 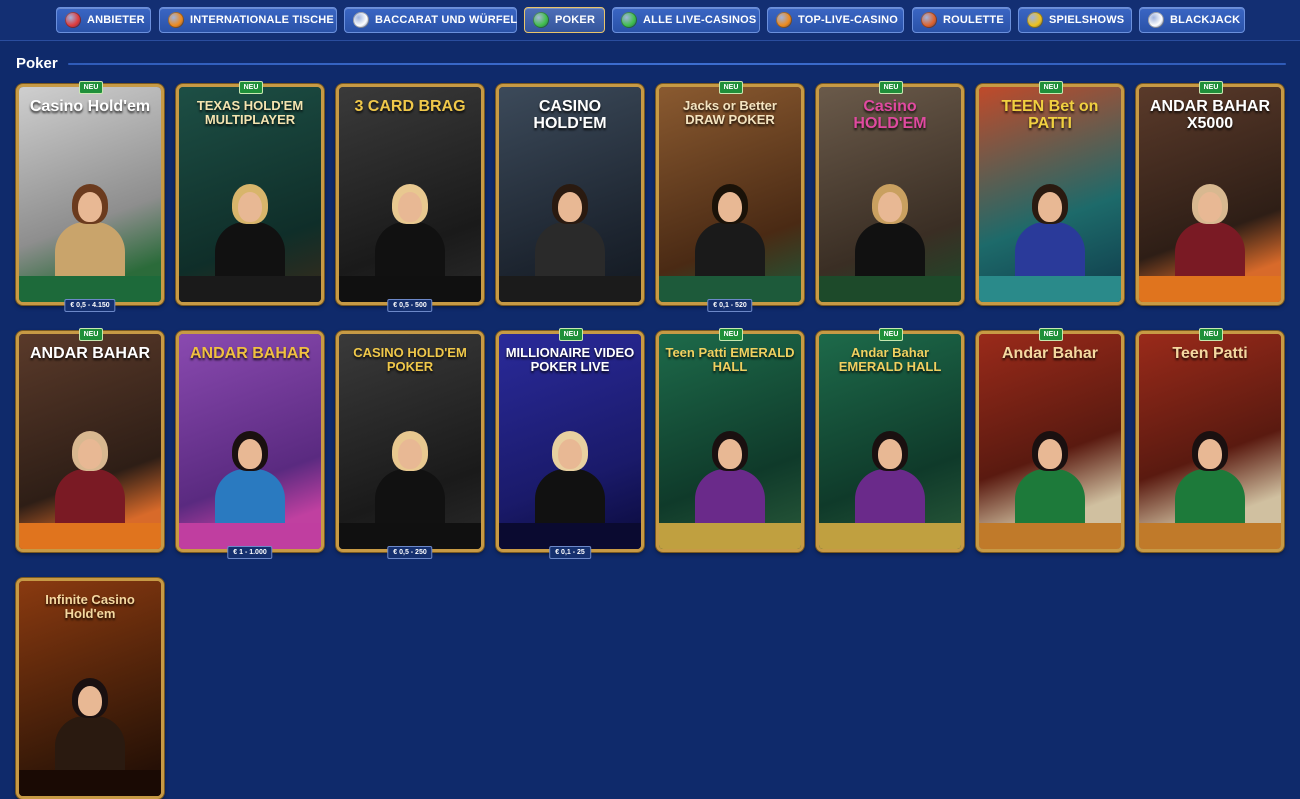 What do you see at coordinates (890, 194) in the screenshot?
I see `game-tile: Casino HOLD'EM` at bounding box center [890, 194].